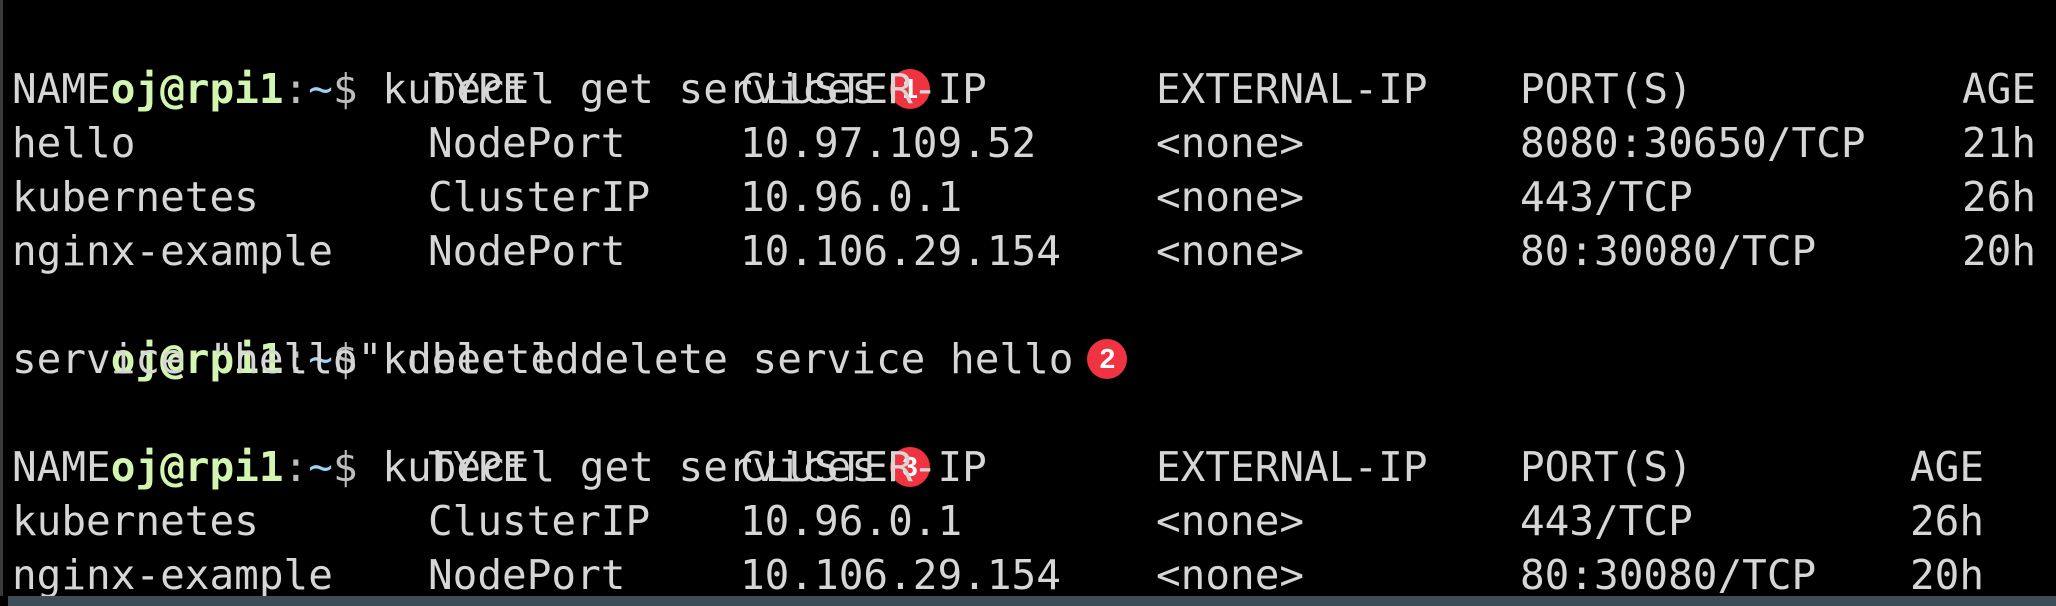 This screenshot has width=2056, height=606. Describe the element at coordinates (74, 143) in the screenshot. I see `service-name: hello` at that location.